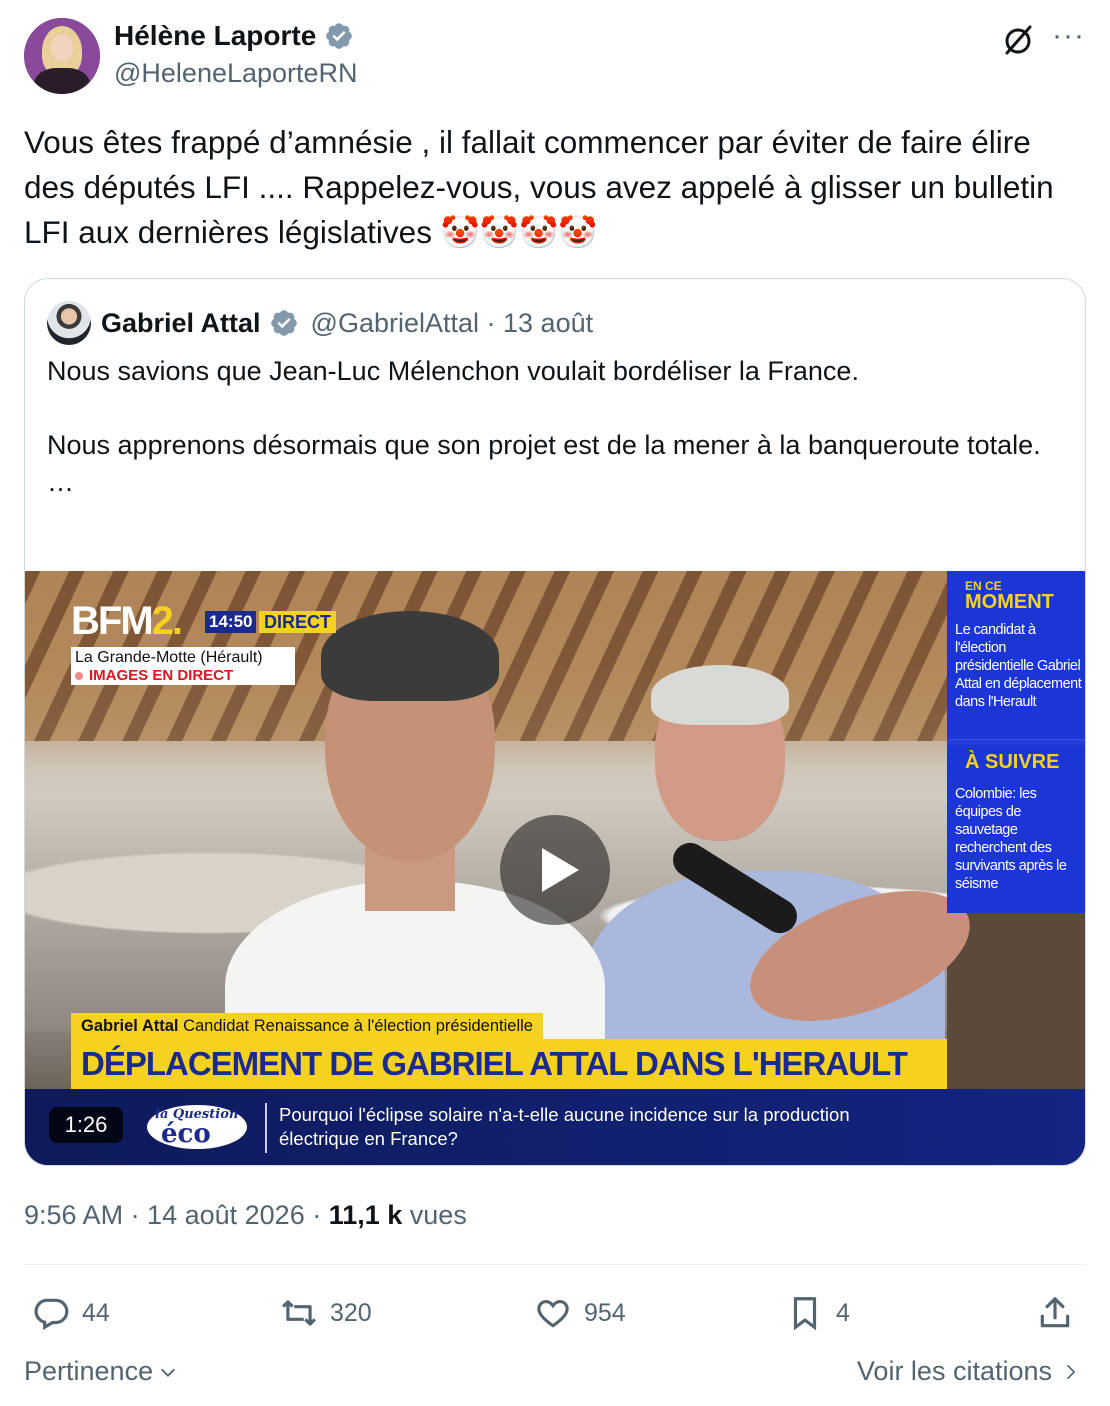  Describe the element at coordinates (339, 36) in the screenshot. I see `verified-badge-icon` at that location.